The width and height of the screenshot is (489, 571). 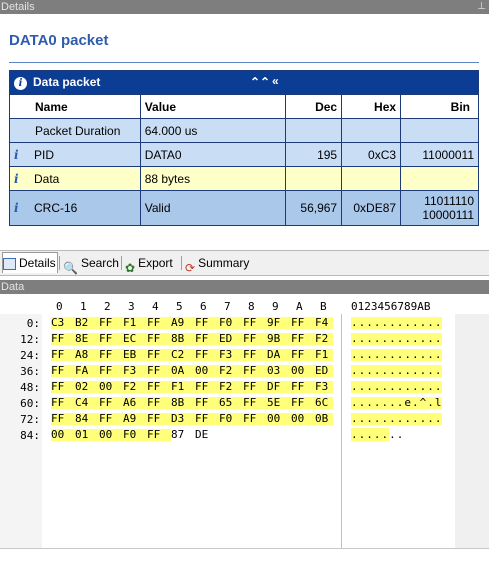 What do you see at coordinates (87, 371) in the screenshot?
I see `hex-byte: FA` at bounding box center [87, 371].